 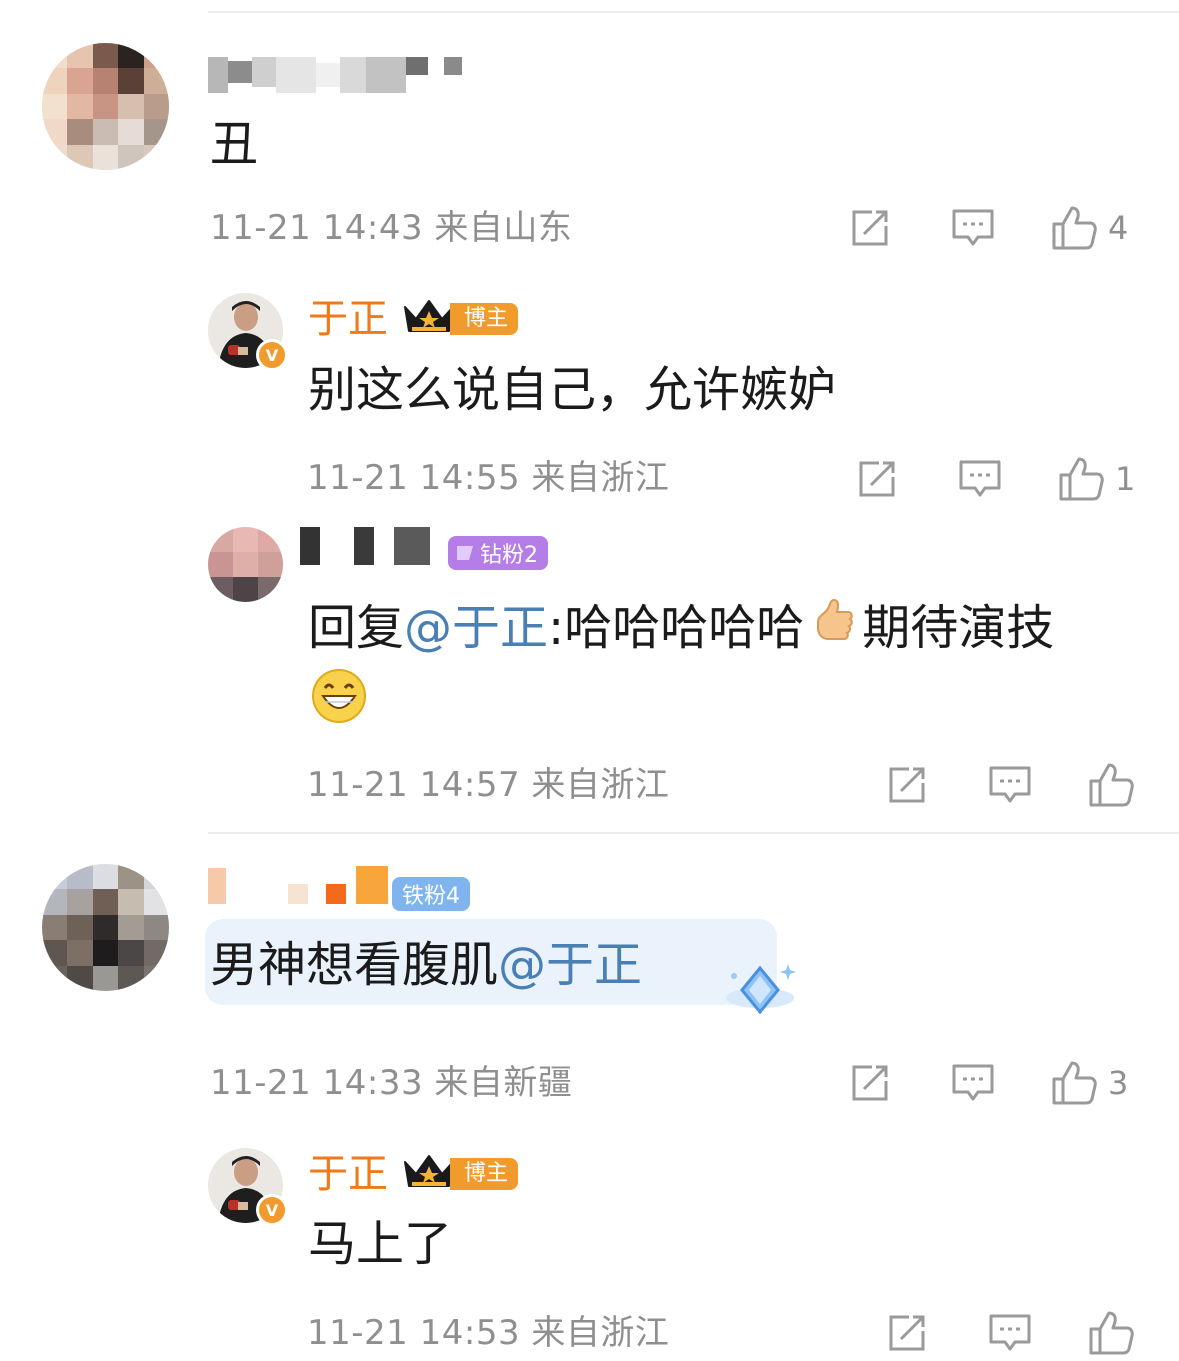 What do you see at coordinates (488, 1333) in the screenshot?
I see `reply-meta: 11-21 14:53 来自浙江` at bounding box center [488, 1333].